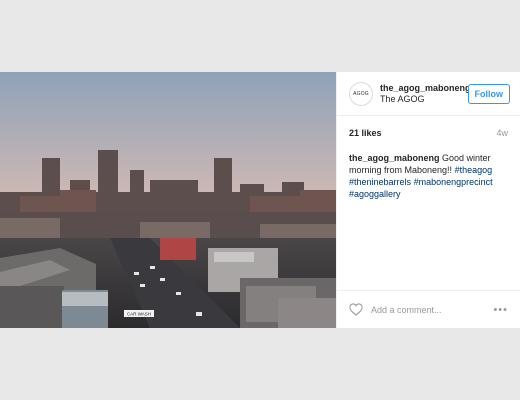  I want to click on avatar-text: AGOG, so click(361, 93).